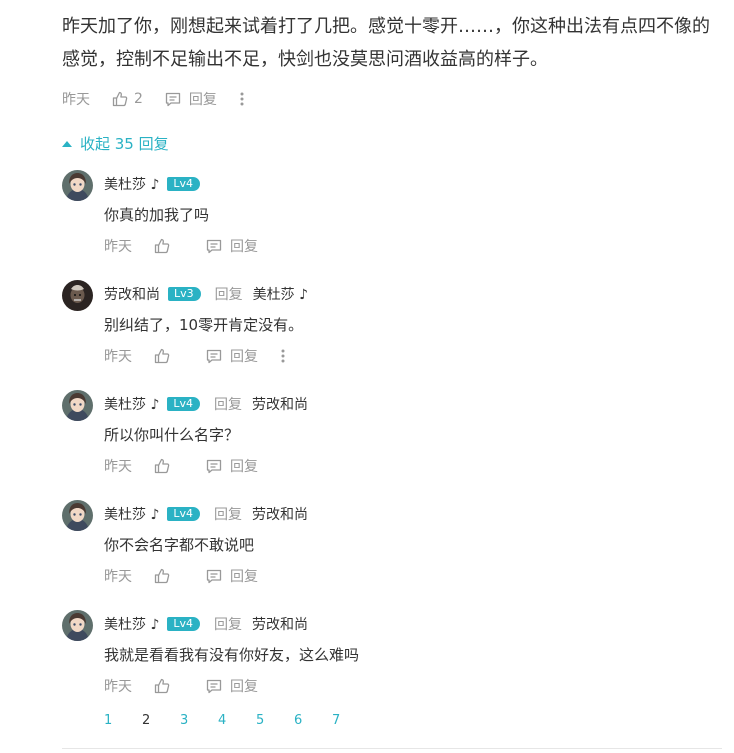 The width and height of the screenshot is (734, 753). What do you see at coordinates (76, 100) in the screenshot?
I see `comment-time: 昨天` at bounding box center [76, 100].